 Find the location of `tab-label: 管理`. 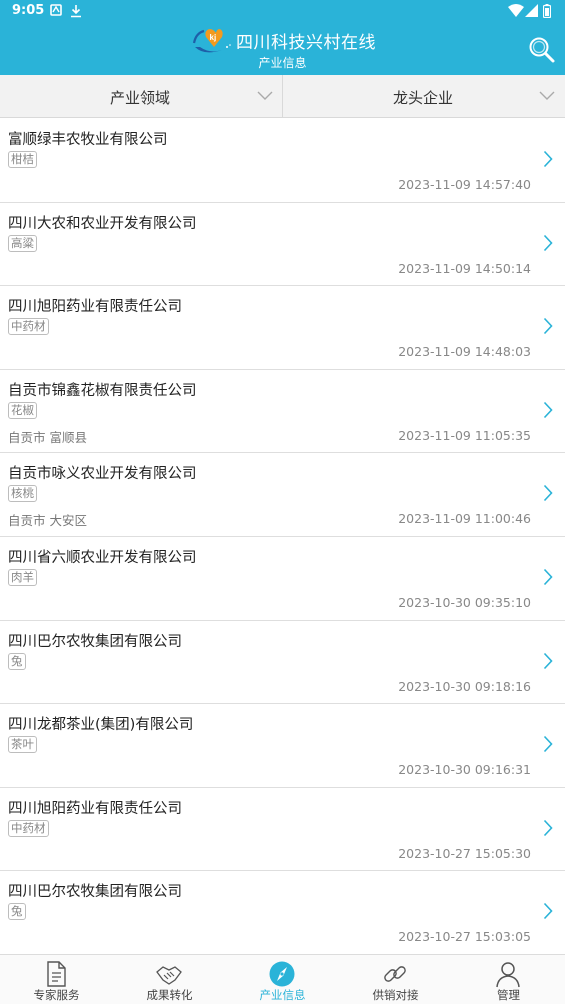

tab-label: 管理 is located at coordinates (508, 995).